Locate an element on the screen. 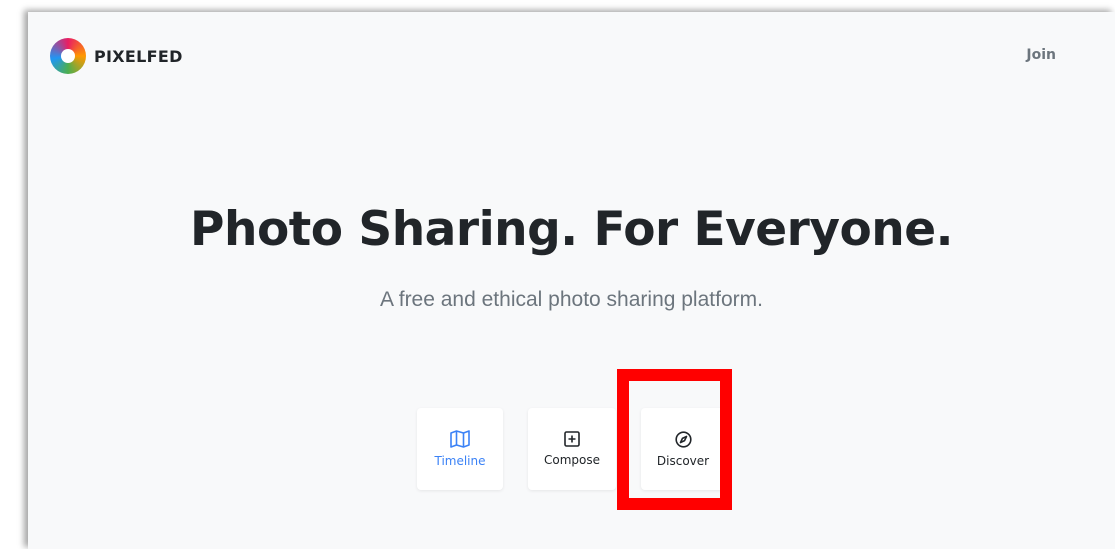 The image size is (1115, 549). pixelfed-logo-icon is located at coordinates (68, 56).